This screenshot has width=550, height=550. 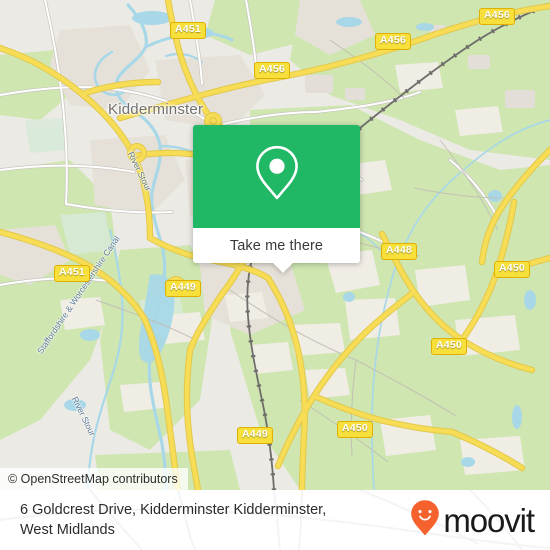 What do you see at coordinates (72, 273) in the screenshot?
I see `road-shield-a451-west: A451` at bounding box center [72, 273].